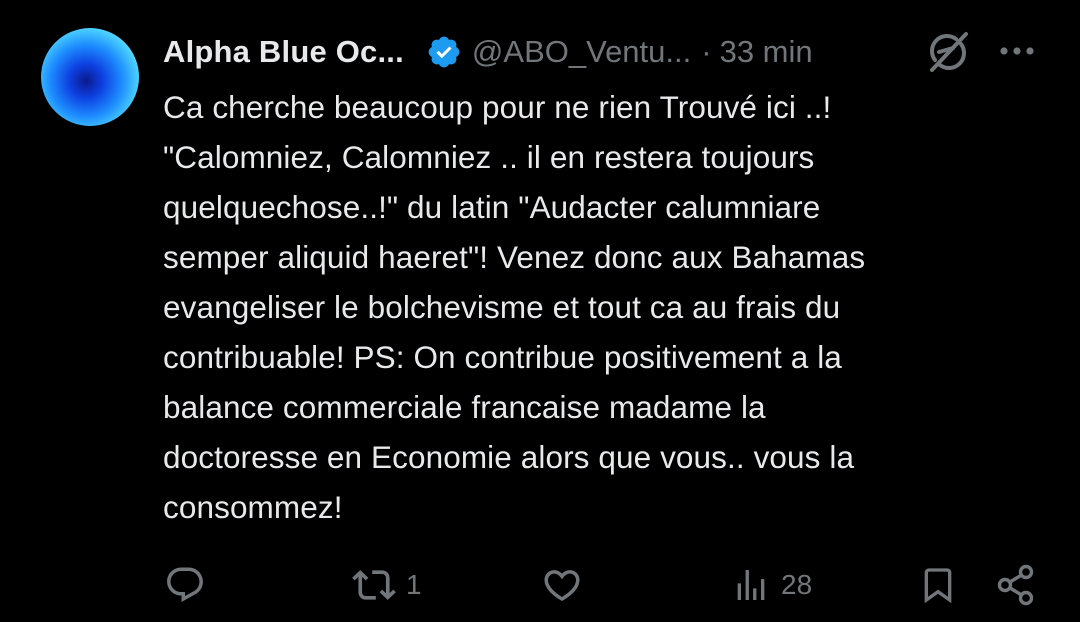 This screenshot has width=1080, height=622. Describe the element at coordinates (444, 52) in the screenshot. I see `verified-icon` at that location.